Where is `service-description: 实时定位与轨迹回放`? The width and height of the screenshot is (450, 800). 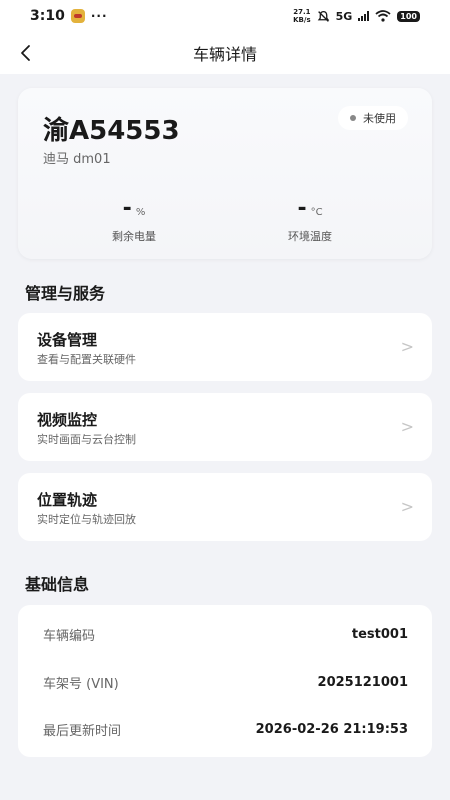 service-description: 实时定位与轨迹回放 is located at coordinates (86, 519).